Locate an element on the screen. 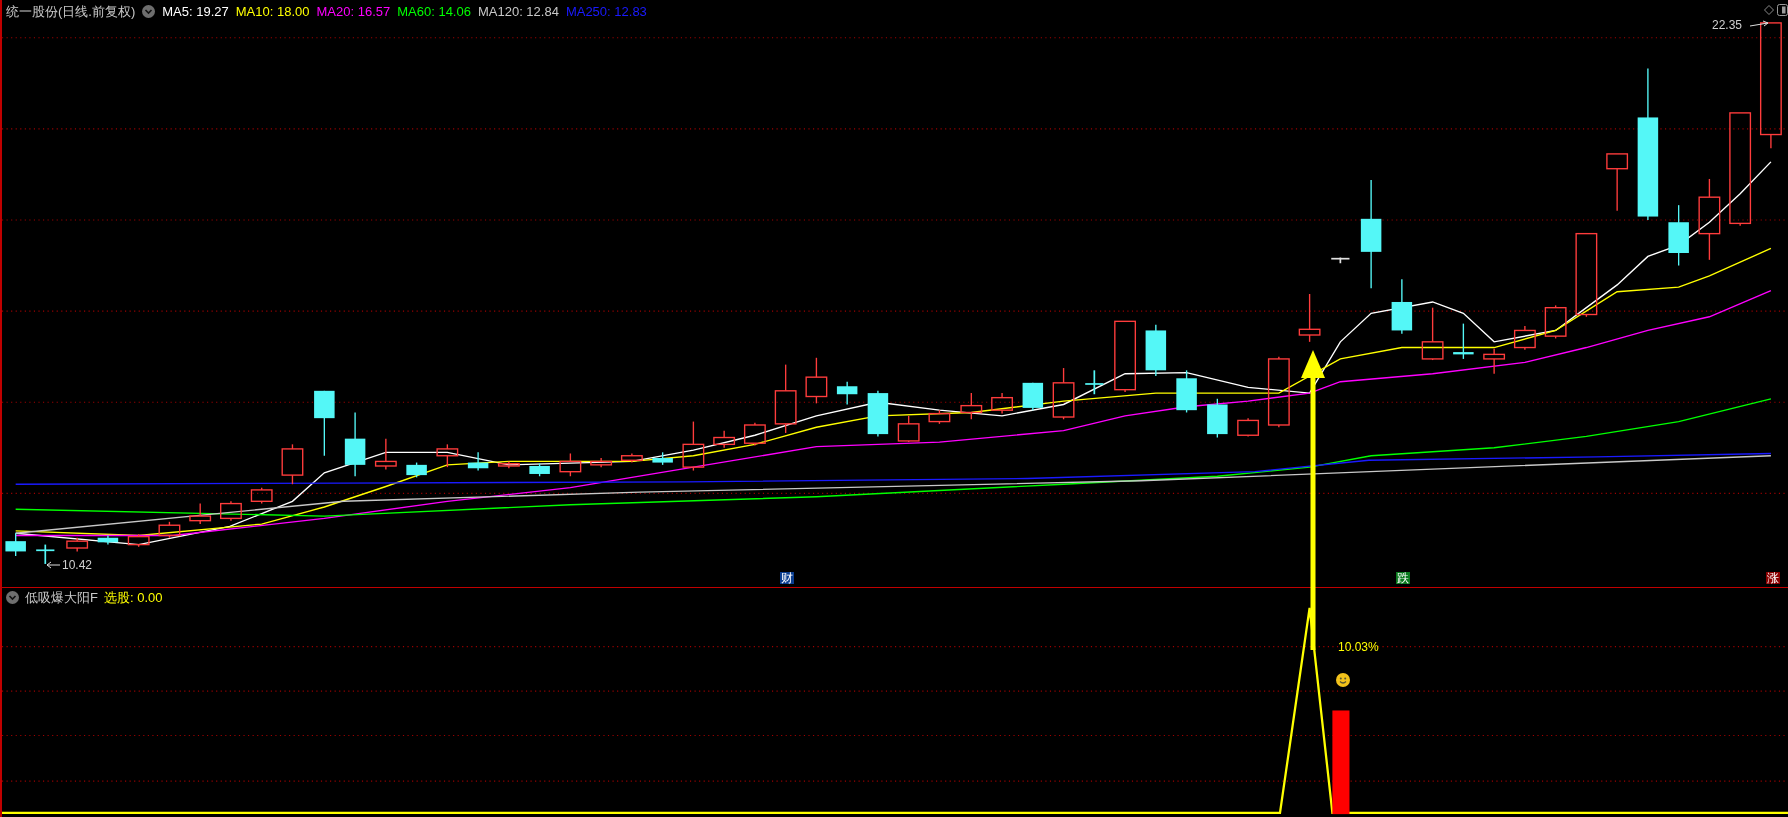 The width and height of the screenshot is (1788, 817). moving-average-legend: MA250: 12.83 is located at coordinates (606, 11).